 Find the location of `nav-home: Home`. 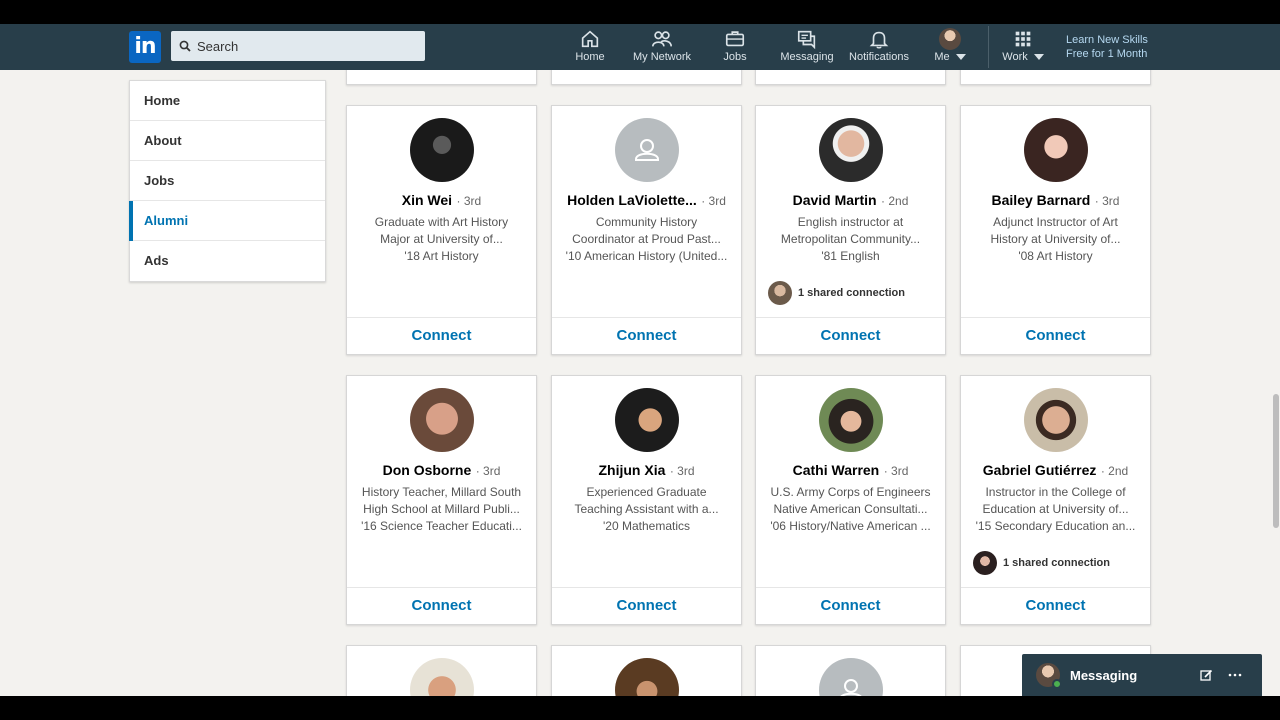

nav-home: Home is located at coordinates (590, 48).